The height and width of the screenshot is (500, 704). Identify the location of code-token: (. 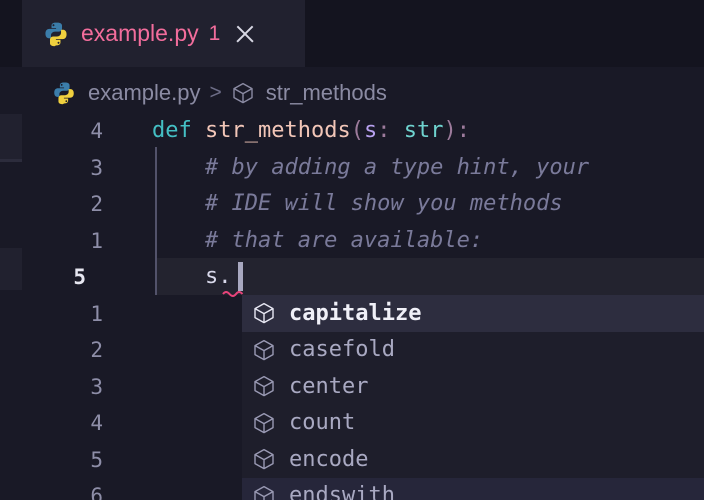
(357, 130).